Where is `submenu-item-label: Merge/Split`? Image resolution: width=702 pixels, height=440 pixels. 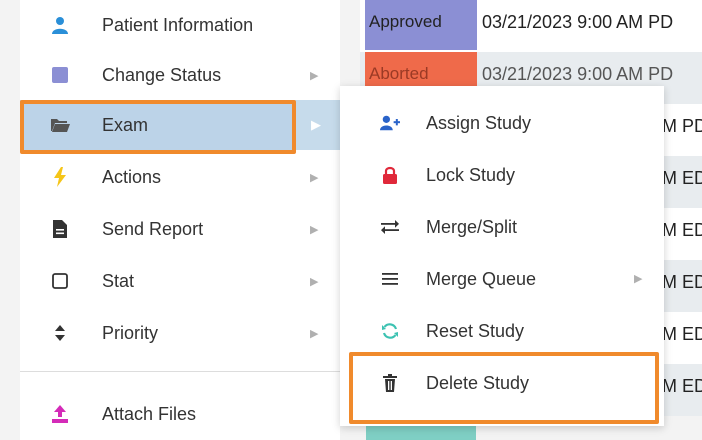 submenu-item-label: Merge/Split is located at coordinates (472, 227).